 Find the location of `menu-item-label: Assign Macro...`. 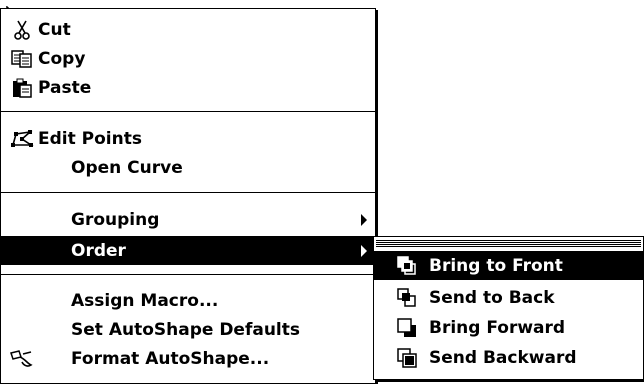

menu-item-label: Assign Macro... is located at coordinates (145, 300).